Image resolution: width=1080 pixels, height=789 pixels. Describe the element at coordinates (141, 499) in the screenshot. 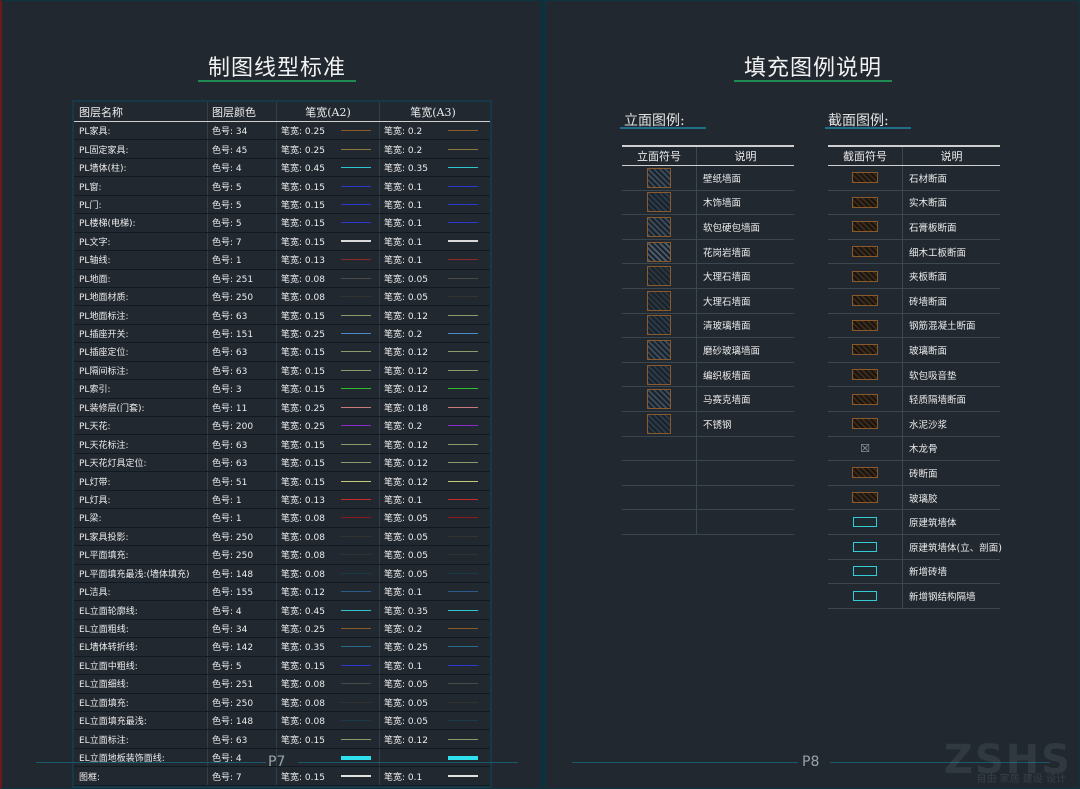

I see `layer-name: PL灯具:` at that location.